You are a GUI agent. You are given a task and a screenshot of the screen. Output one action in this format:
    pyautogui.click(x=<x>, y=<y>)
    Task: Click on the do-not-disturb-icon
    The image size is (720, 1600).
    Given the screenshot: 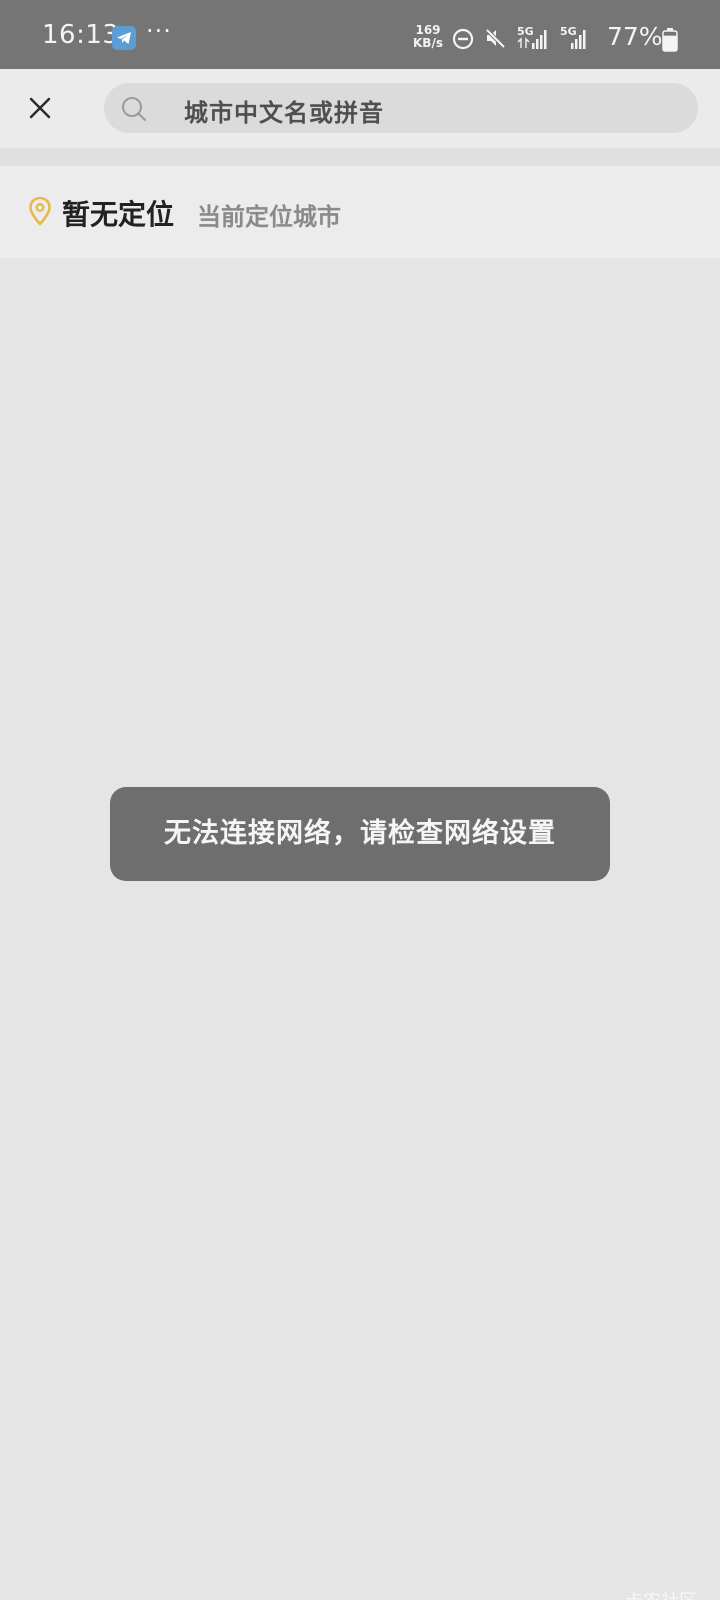 What is the action you would take?
    pyautogui.click(x=463, y=41)
    